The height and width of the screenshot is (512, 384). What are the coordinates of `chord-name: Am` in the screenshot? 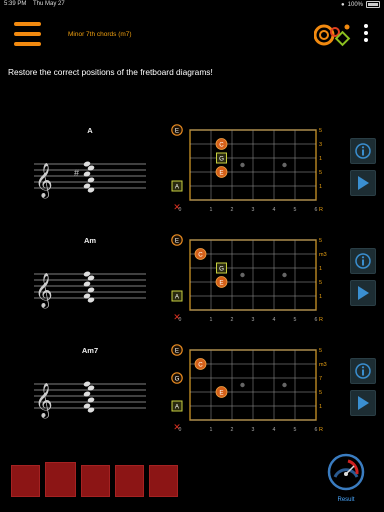 It's located at (90, 240).